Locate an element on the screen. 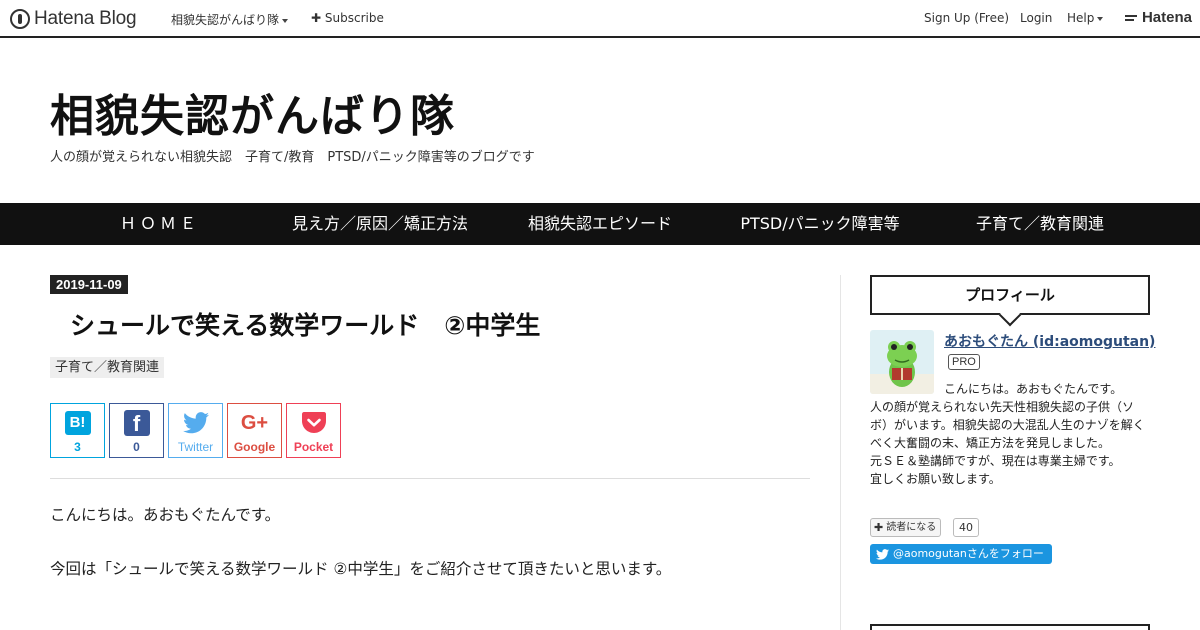 This screenshot has height=630, width=1200. share-google-button: G+ Google is located at coordinates (254, 430).